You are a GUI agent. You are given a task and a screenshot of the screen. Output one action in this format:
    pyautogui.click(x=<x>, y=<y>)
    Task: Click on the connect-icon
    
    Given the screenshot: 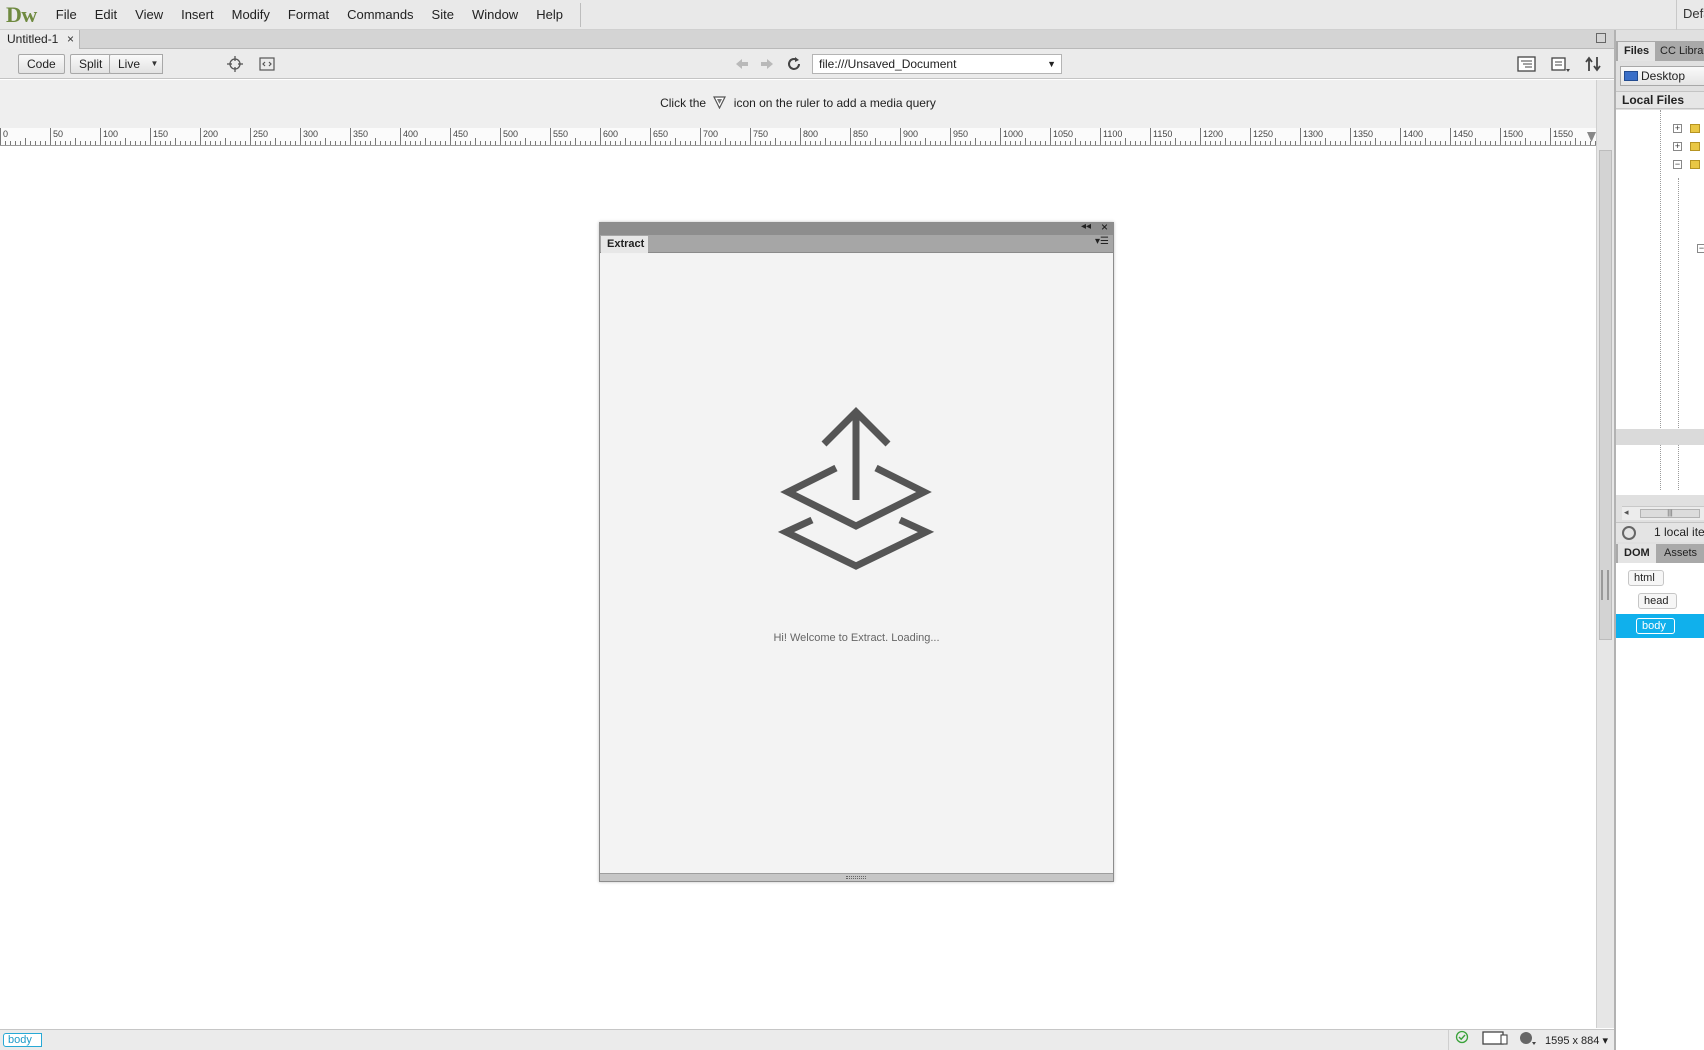 What is the action you would take?
    pyautogui.click(x=1629, y=533)
    